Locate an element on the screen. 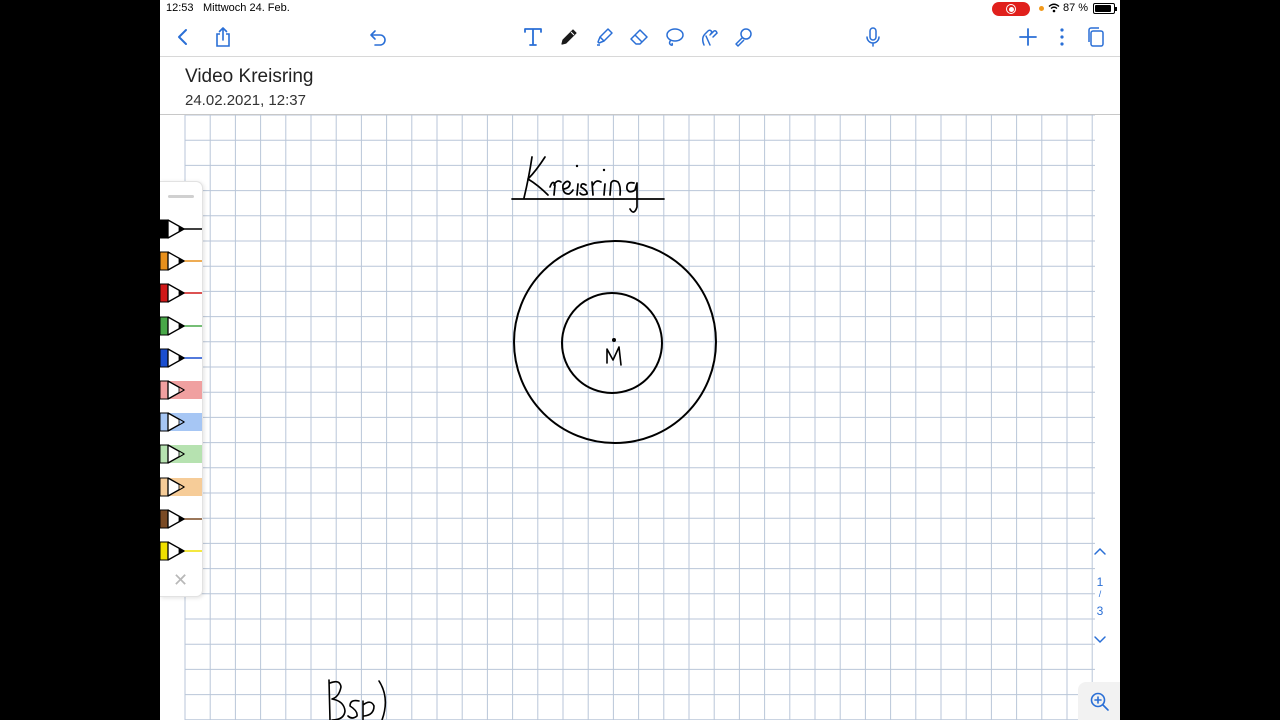  laser-pointer-icon is located at coordinates (743, 37).